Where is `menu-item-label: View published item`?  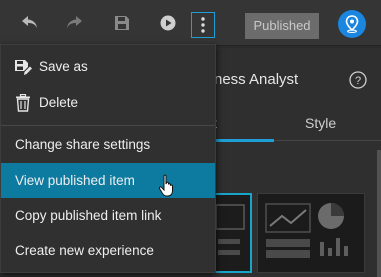
menu-item-label: View published item is located at coordinates (75, 180).